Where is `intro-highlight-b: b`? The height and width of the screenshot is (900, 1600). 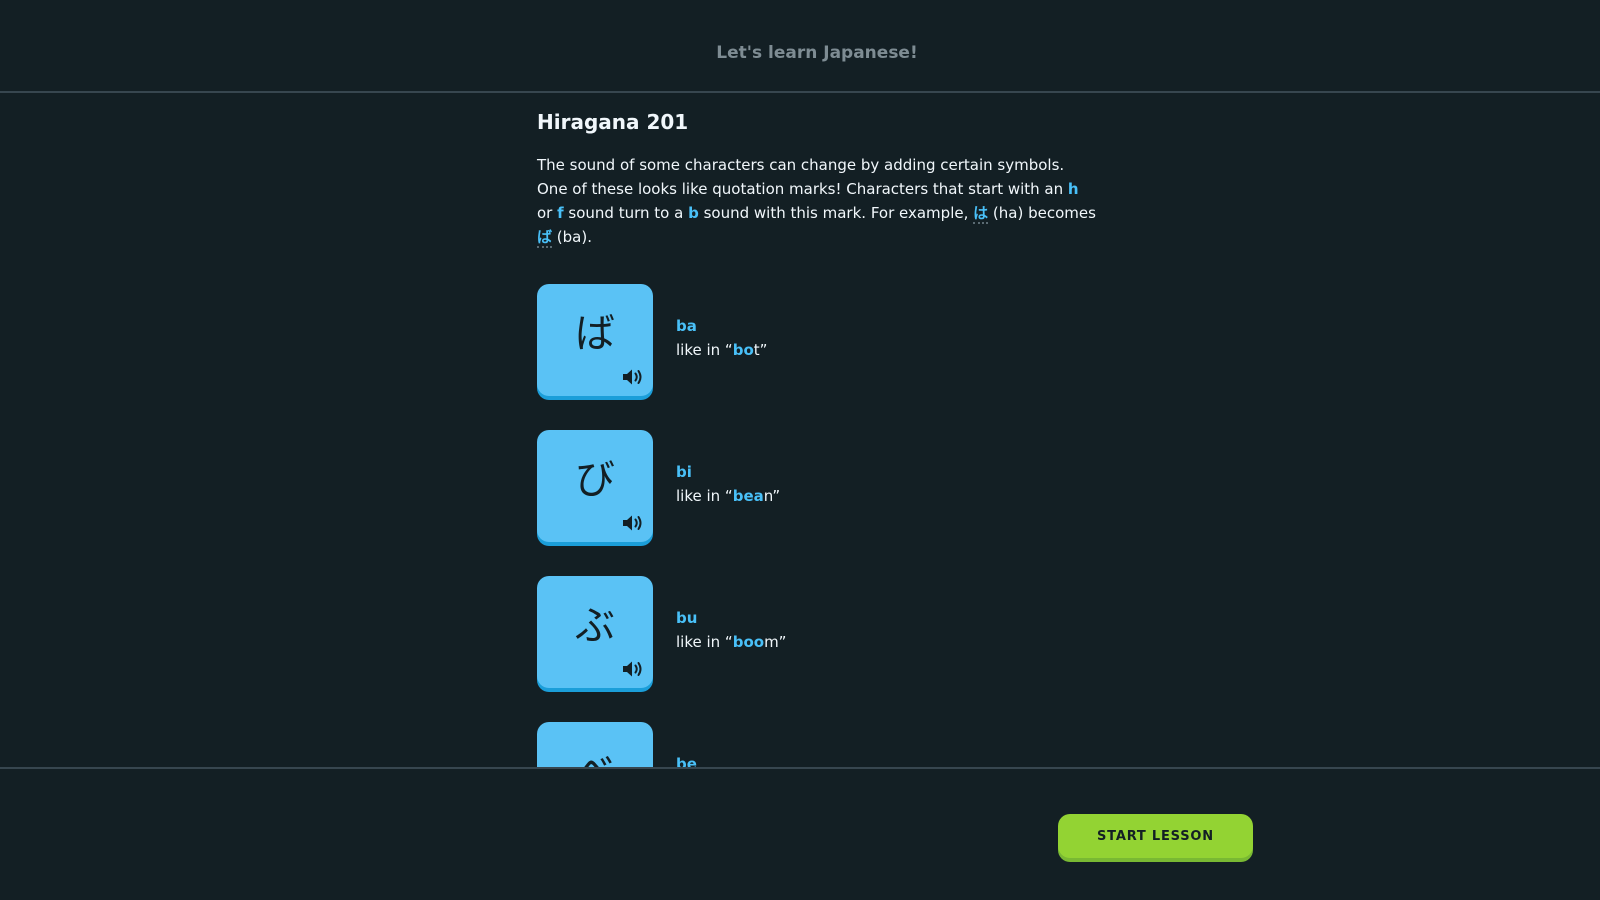
intro-highlight-b: b is located at coordinates (693, 213).